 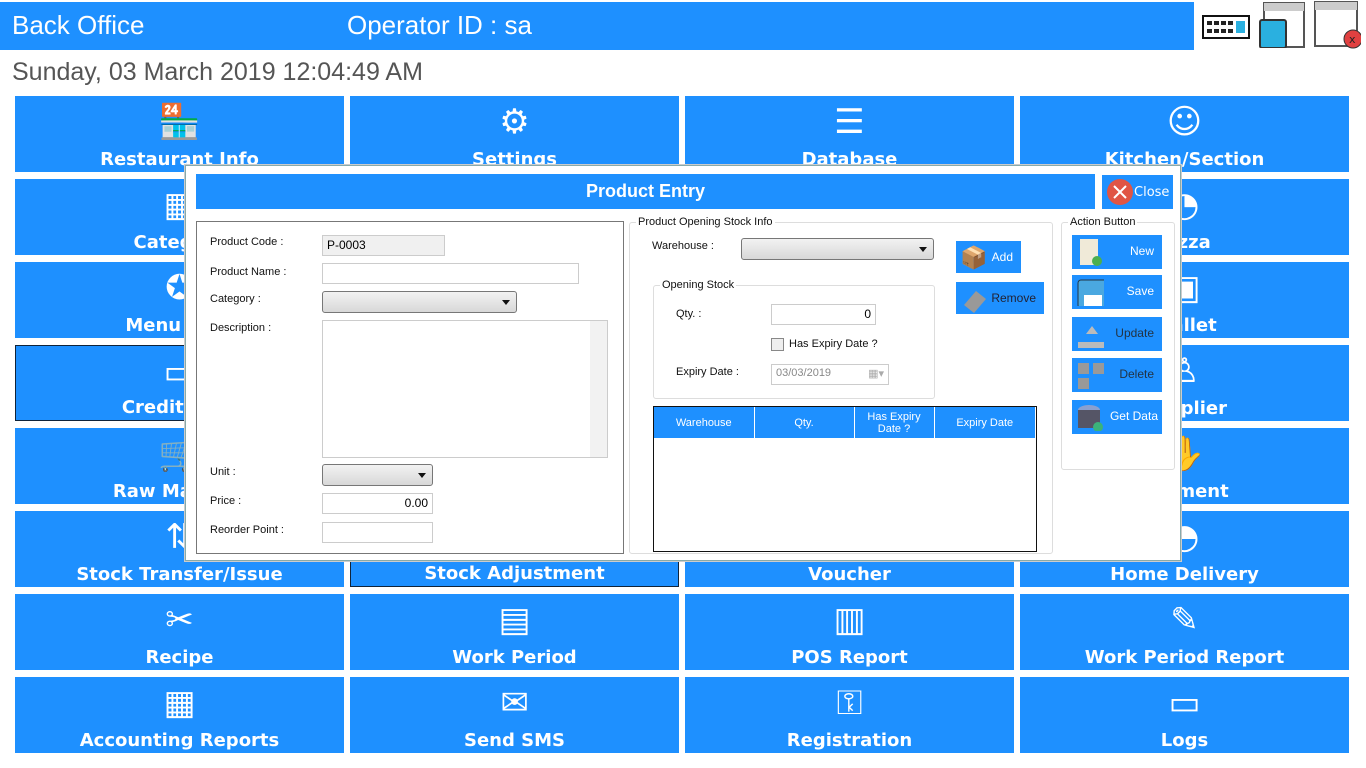 What do you see at coordinates (1091, 252) in the screenshot?
I see `new-document-icon` at bounding box center [1091, 252].